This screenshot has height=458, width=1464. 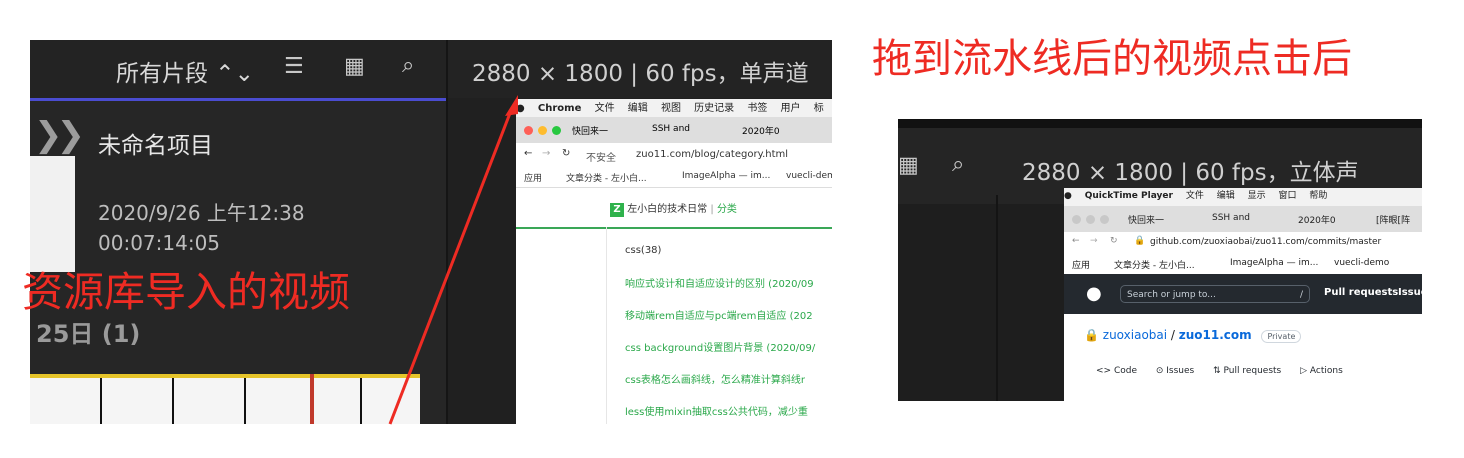 I want to click on annotation-right: 拖到流水线后的视频点击后, so click(x=1112, y=59).